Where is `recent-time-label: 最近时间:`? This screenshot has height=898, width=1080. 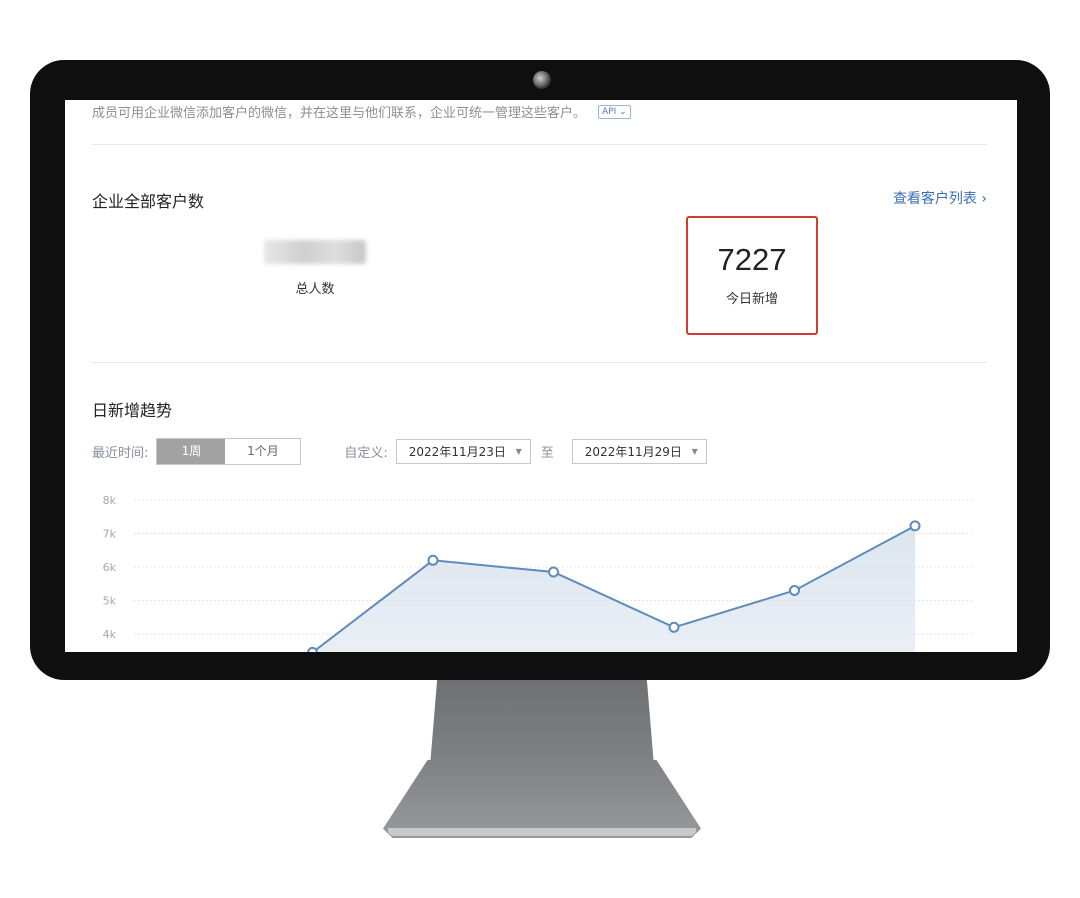 recent-time-label: 最近时间: is located at coordinates (120, 453).